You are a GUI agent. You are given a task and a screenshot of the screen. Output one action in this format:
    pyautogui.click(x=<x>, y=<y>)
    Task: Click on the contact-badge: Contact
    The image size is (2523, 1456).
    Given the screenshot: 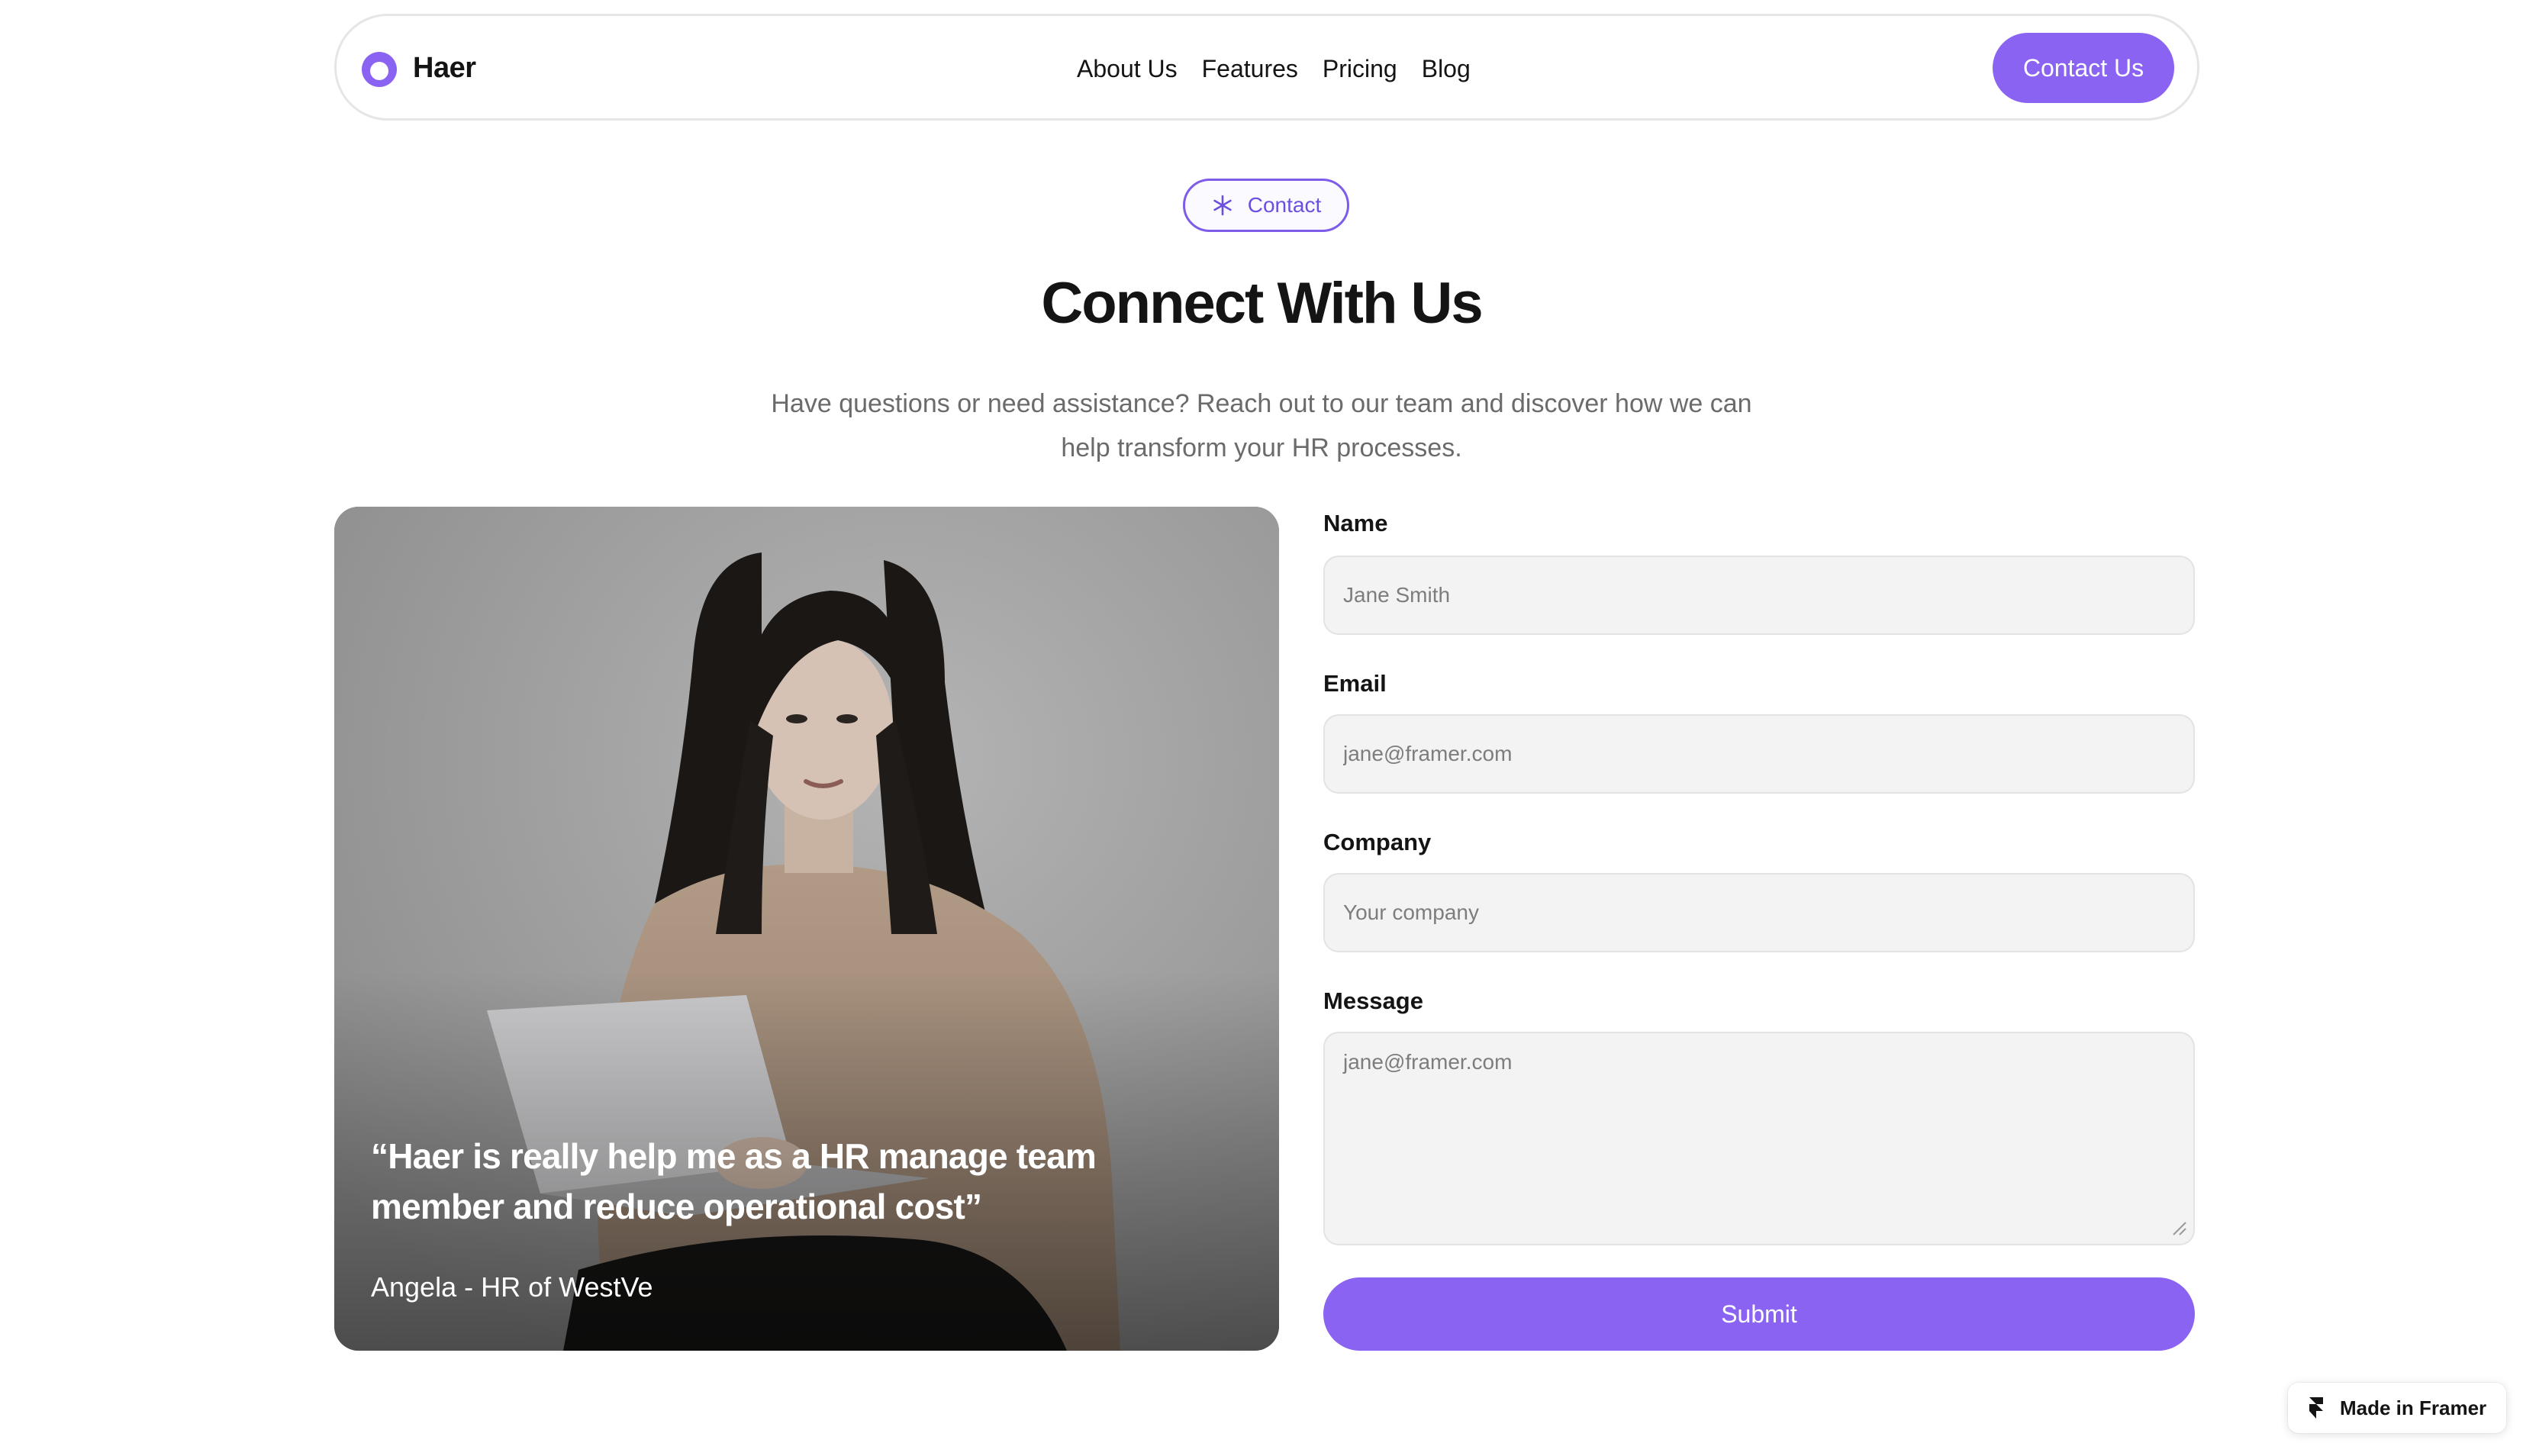 What is the action you would take?
    pyautogui.click(x=1266, y=205)
    